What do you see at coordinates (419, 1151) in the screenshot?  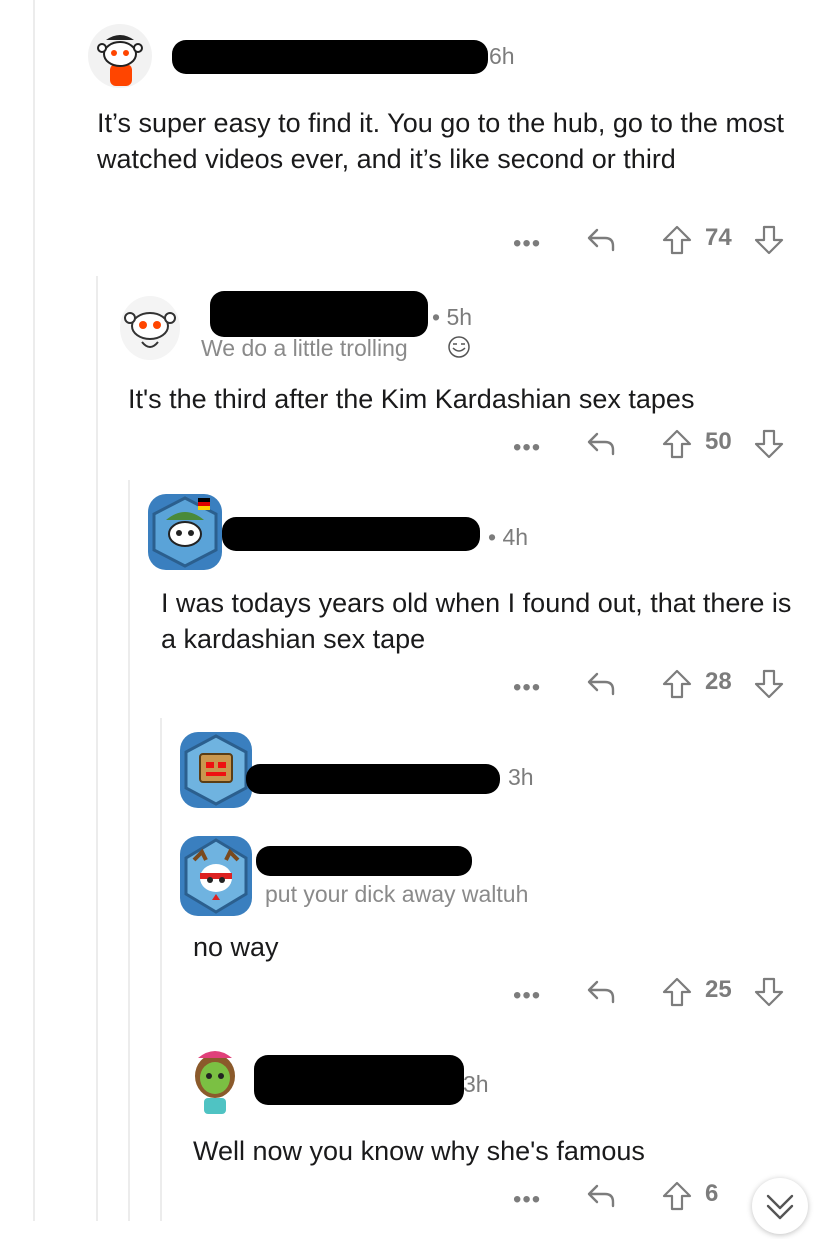 I see `comment-body: Well now you know why she's famous` at bounding box center [419, 1151].